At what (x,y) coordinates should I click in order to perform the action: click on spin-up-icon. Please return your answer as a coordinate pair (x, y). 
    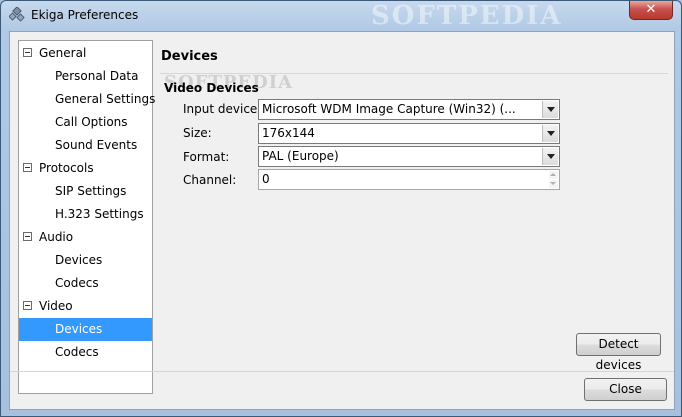
    Looking at the image, I should click on (553, 175).